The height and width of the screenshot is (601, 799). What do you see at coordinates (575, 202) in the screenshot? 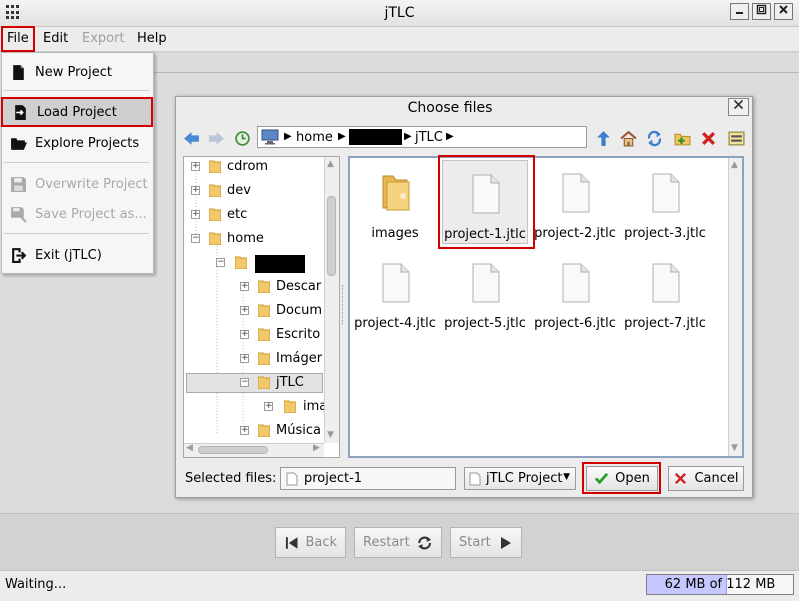
I see `file-item-project-2: project-2.jtlc` at bounding box center [575, 202].